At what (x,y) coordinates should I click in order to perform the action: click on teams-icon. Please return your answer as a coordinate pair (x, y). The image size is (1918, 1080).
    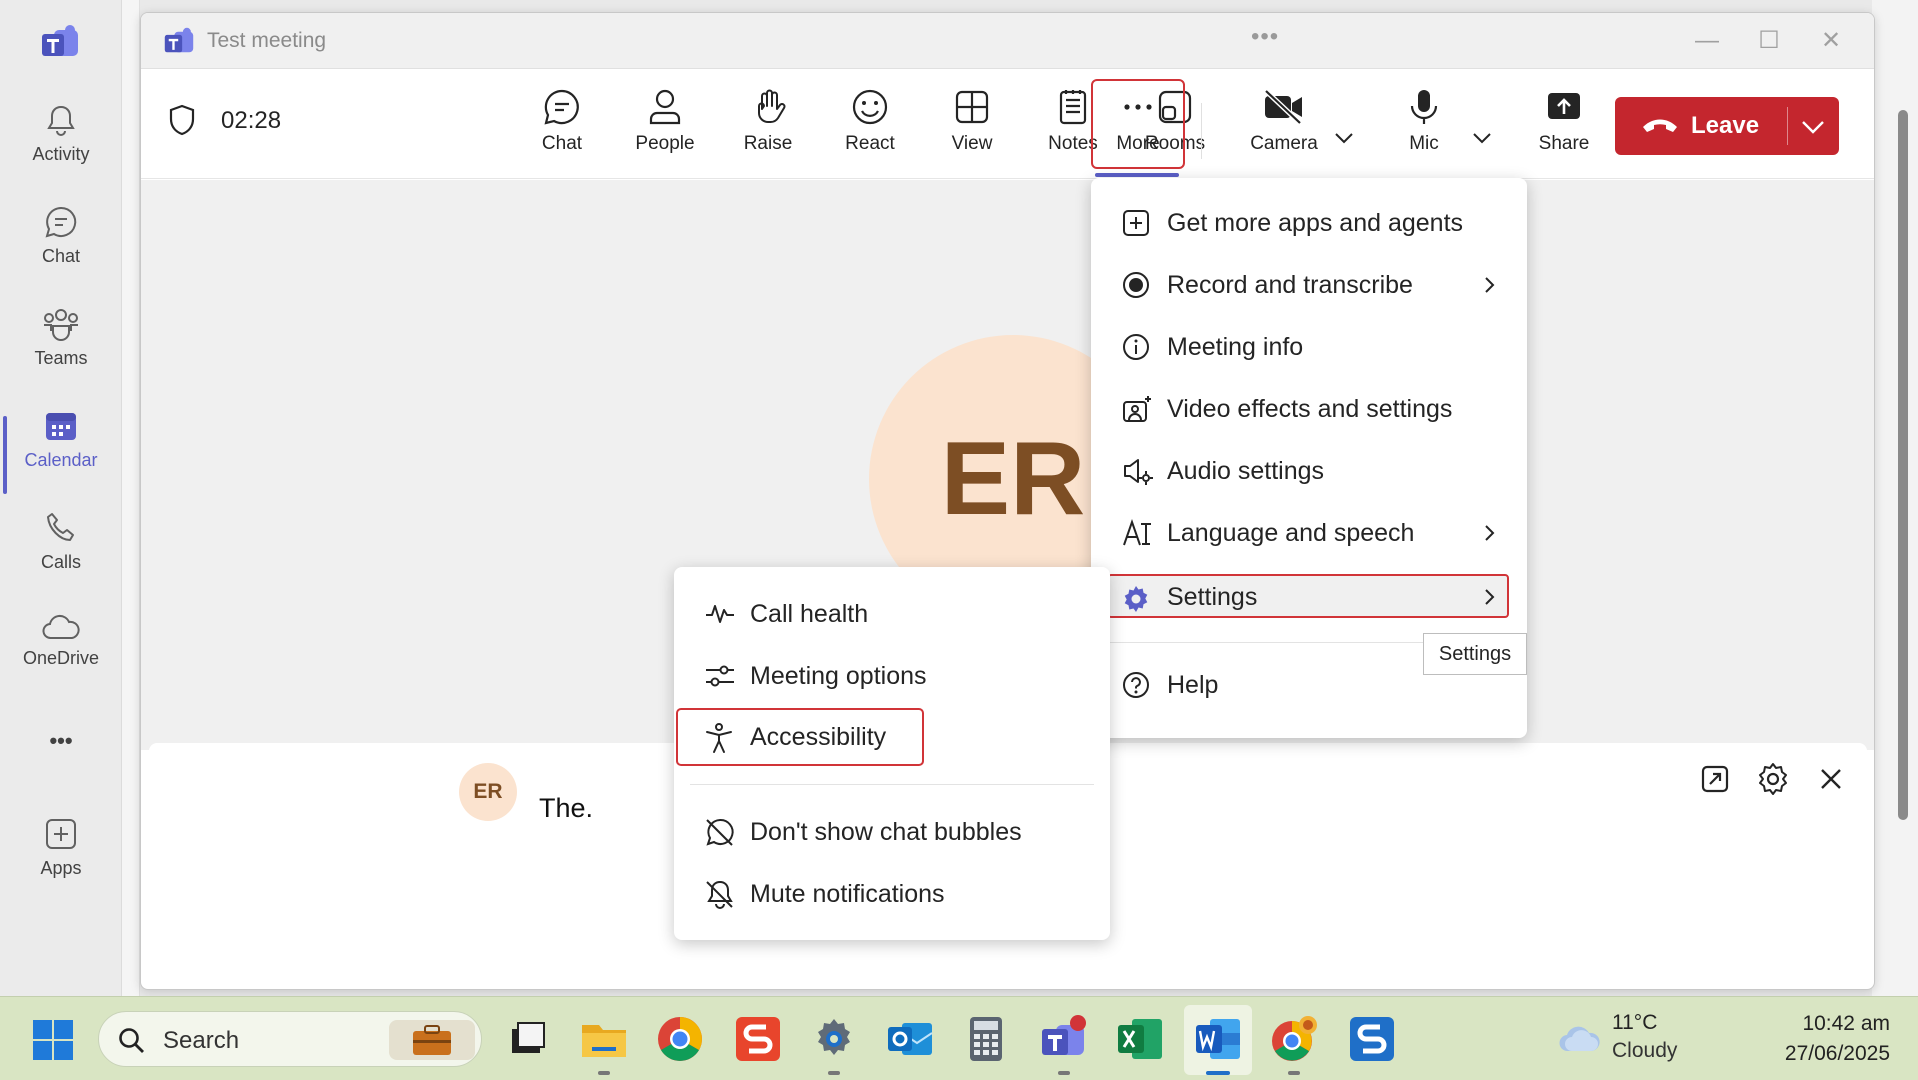
    Looking at the image, I should click on (61, 325).